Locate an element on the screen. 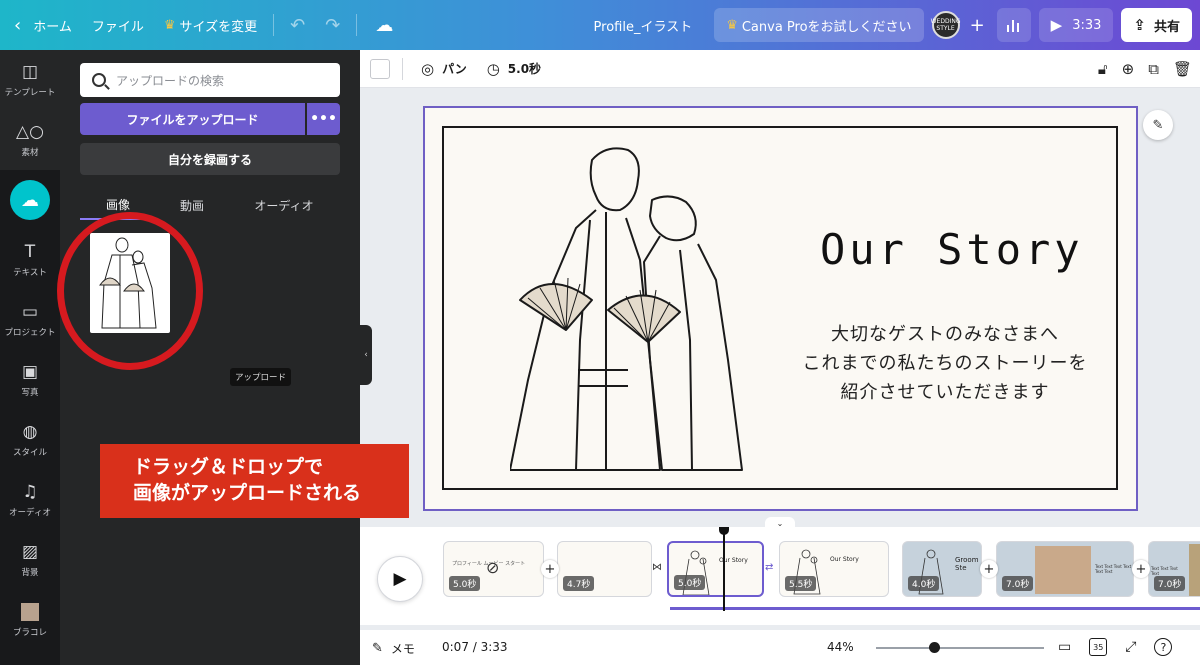 The image size is (1200, 665). fullscreen-icon: ⤢ is located at coordinates (1130, 647).